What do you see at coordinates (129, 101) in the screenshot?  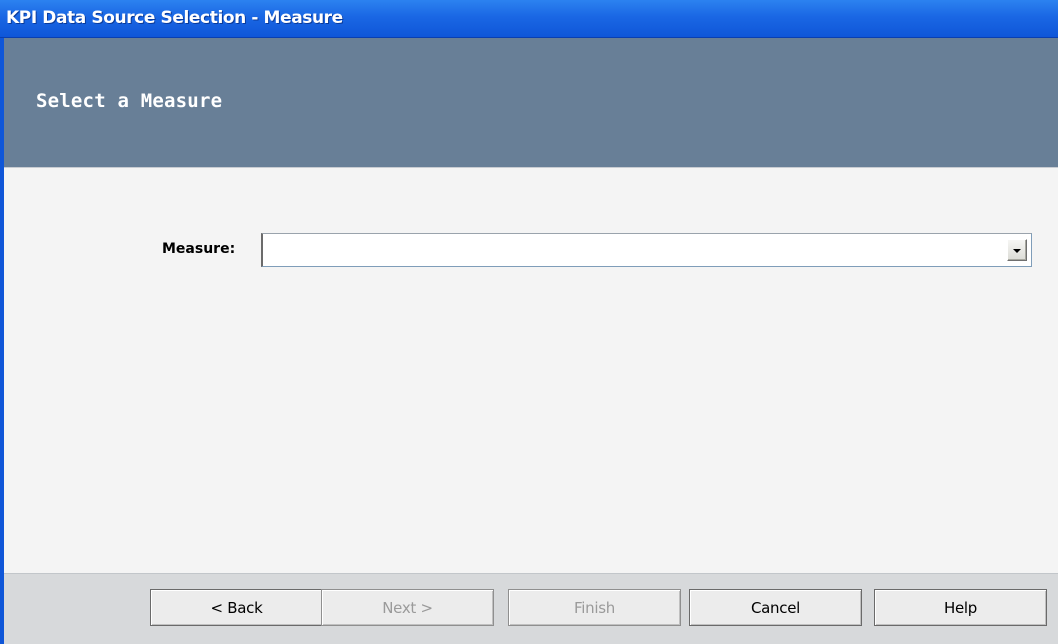 I see `step-title: Select a Measure` at bounding box center [129, 101].